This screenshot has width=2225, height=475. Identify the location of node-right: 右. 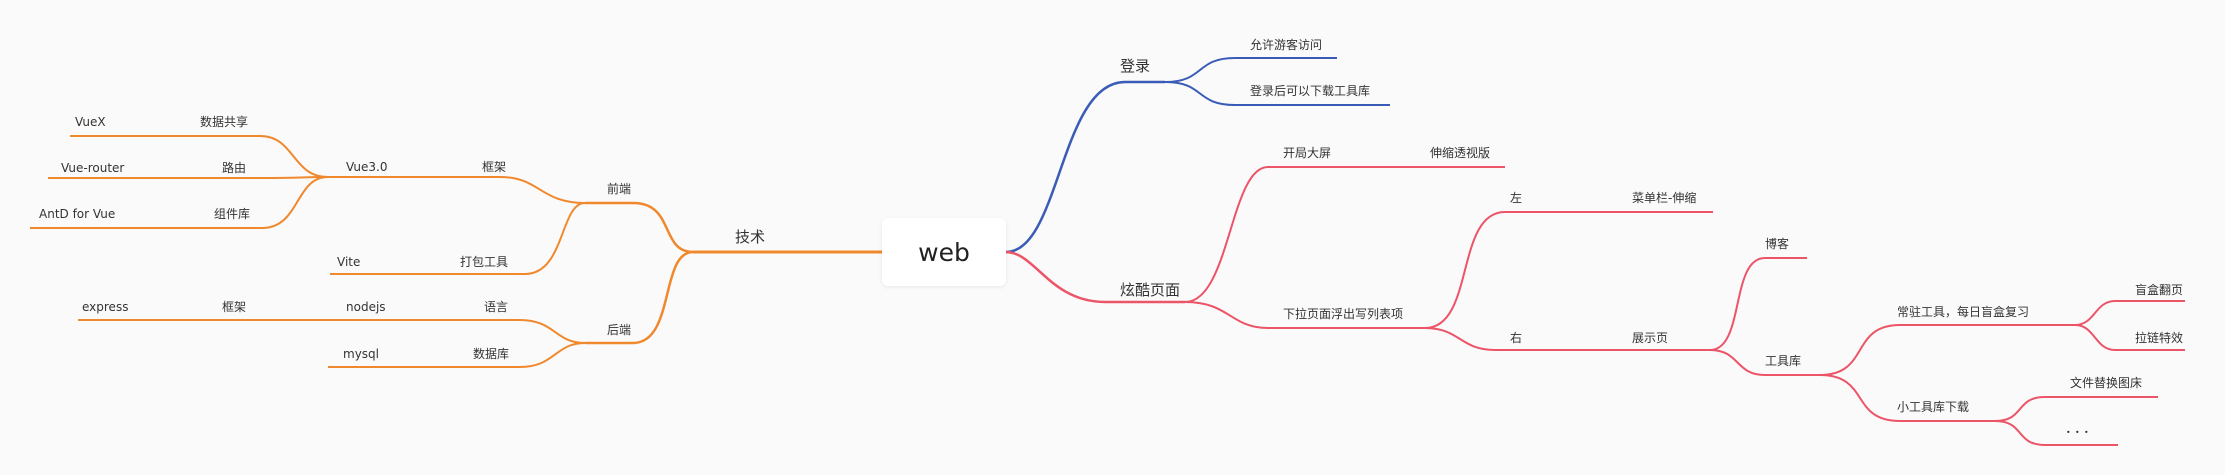
(1516, 338).